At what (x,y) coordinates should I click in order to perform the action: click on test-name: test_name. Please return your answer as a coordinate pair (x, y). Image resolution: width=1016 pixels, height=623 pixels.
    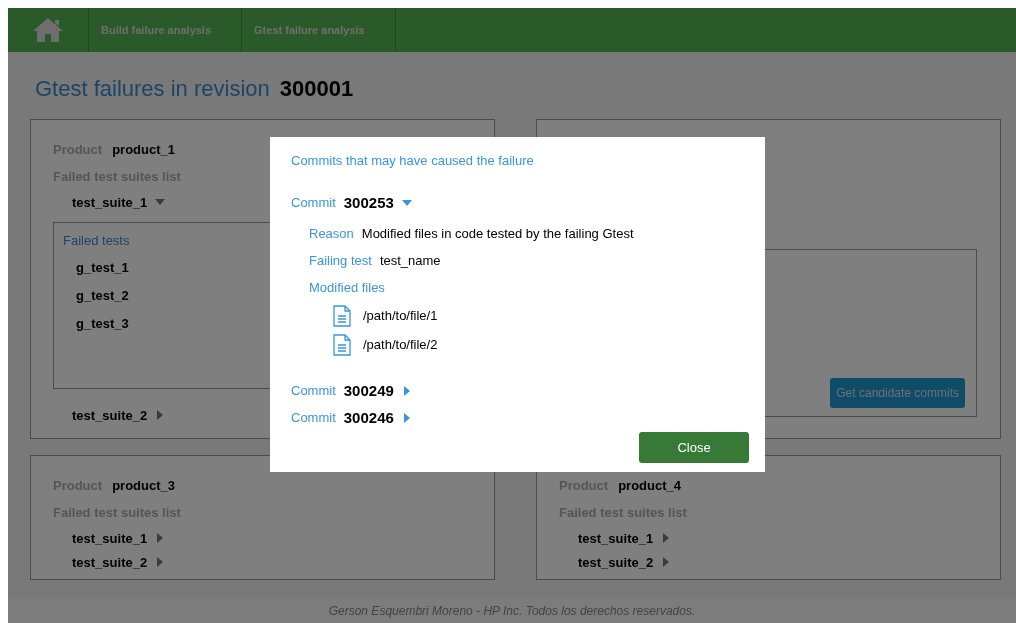
    Looking at the image, I should click on (410, 260).